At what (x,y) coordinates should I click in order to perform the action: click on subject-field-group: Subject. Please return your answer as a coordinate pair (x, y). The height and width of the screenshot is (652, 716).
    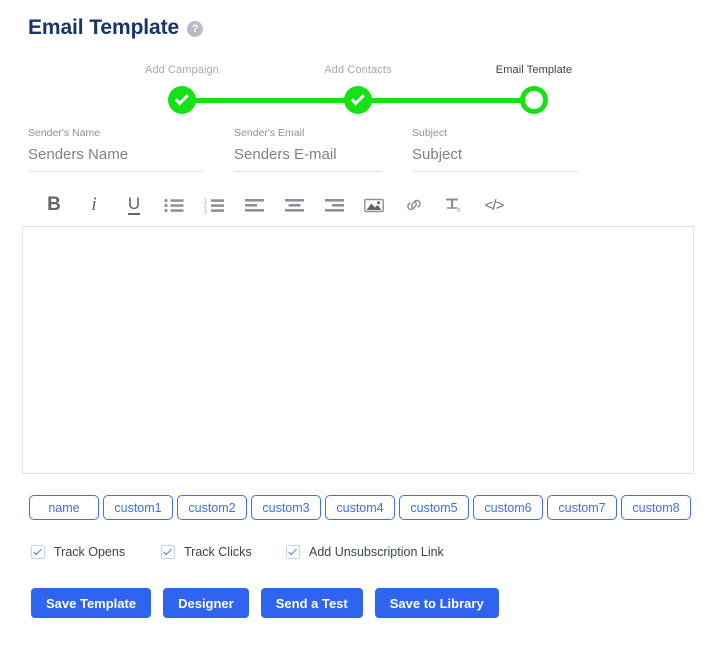
    Looking at the image, I should click on (510, 150).